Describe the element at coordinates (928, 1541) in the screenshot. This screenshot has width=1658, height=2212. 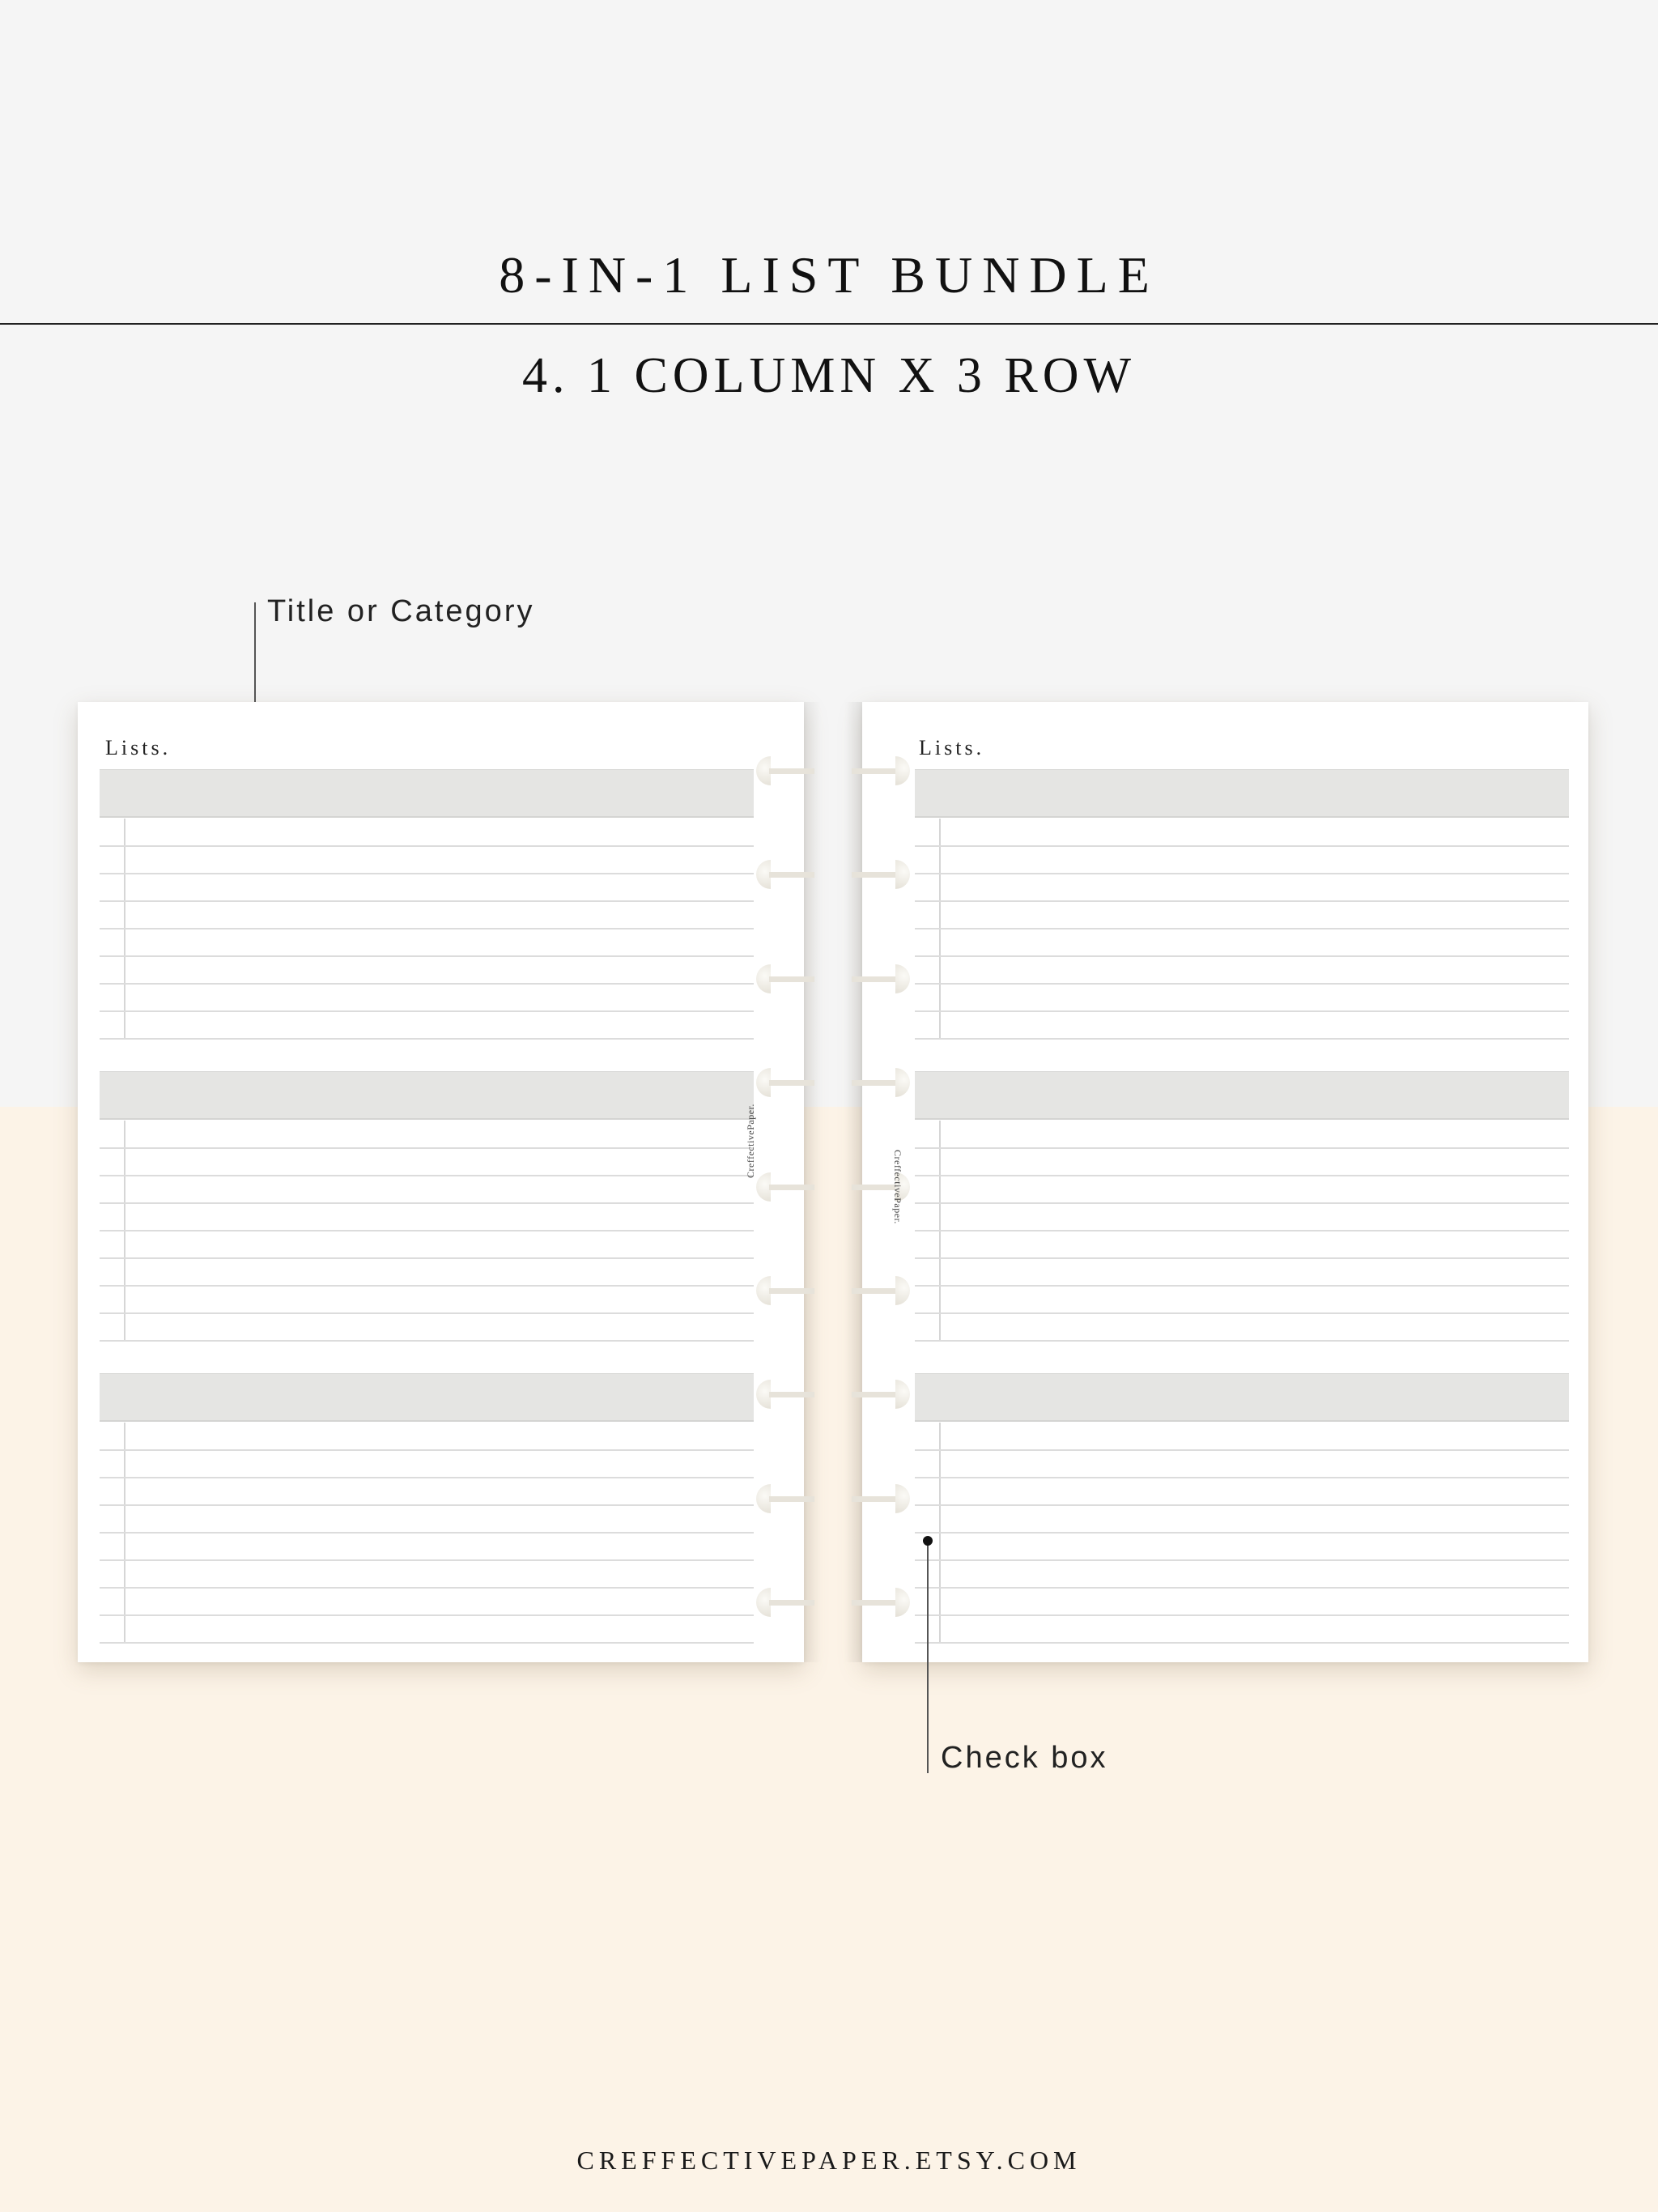
I see `checkbox-callout-dot` at that location.